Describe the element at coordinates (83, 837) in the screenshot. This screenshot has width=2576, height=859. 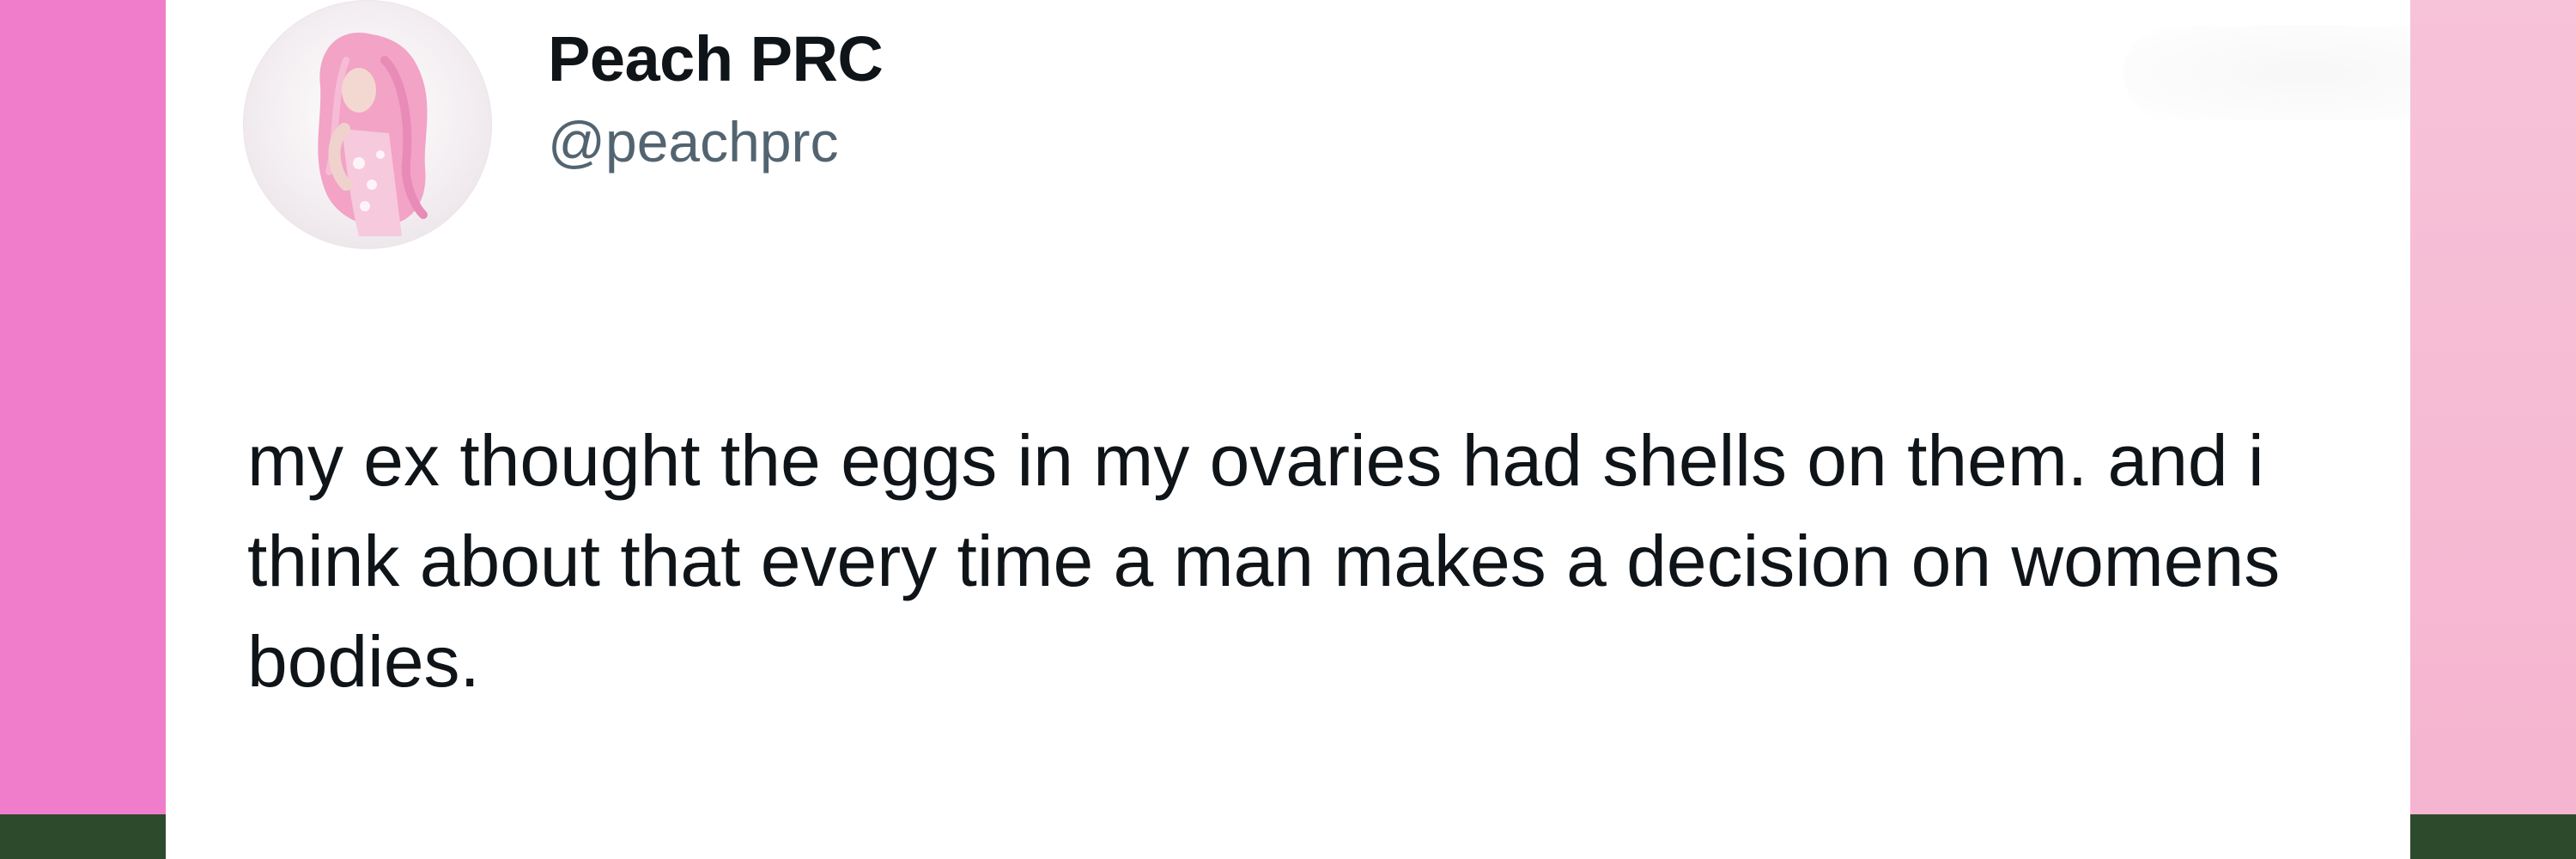
I see `left-floor-strip` at that location.